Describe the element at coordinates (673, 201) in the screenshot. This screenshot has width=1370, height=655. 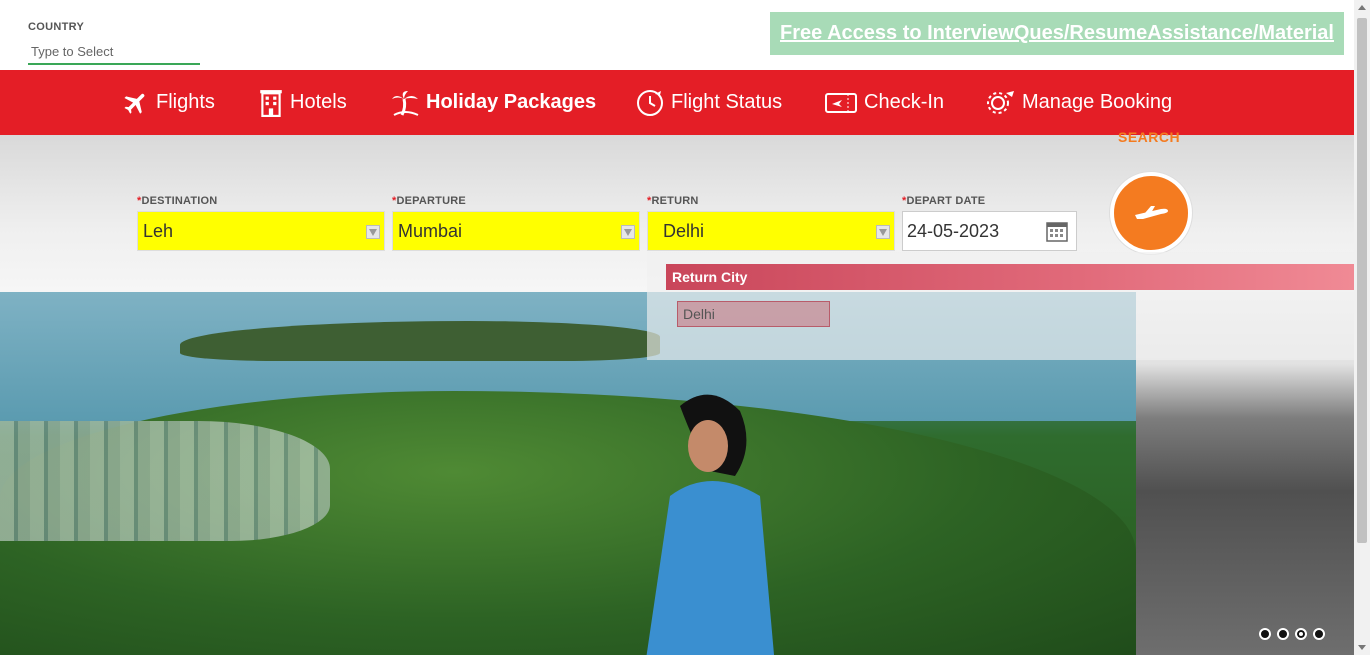
I see `return-label: *RETURN` at that location.